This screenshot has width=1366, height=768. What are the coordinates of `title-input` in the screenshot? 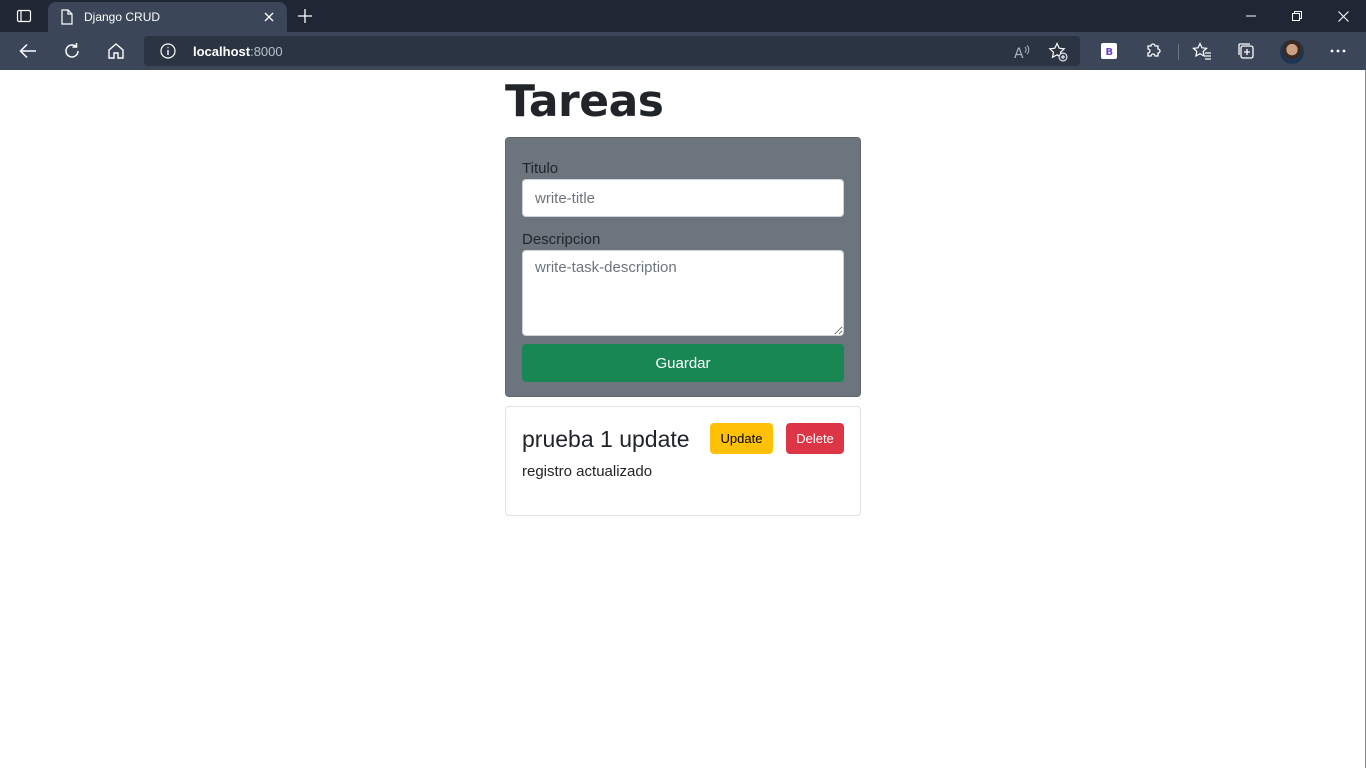 It's located at (683, 198).